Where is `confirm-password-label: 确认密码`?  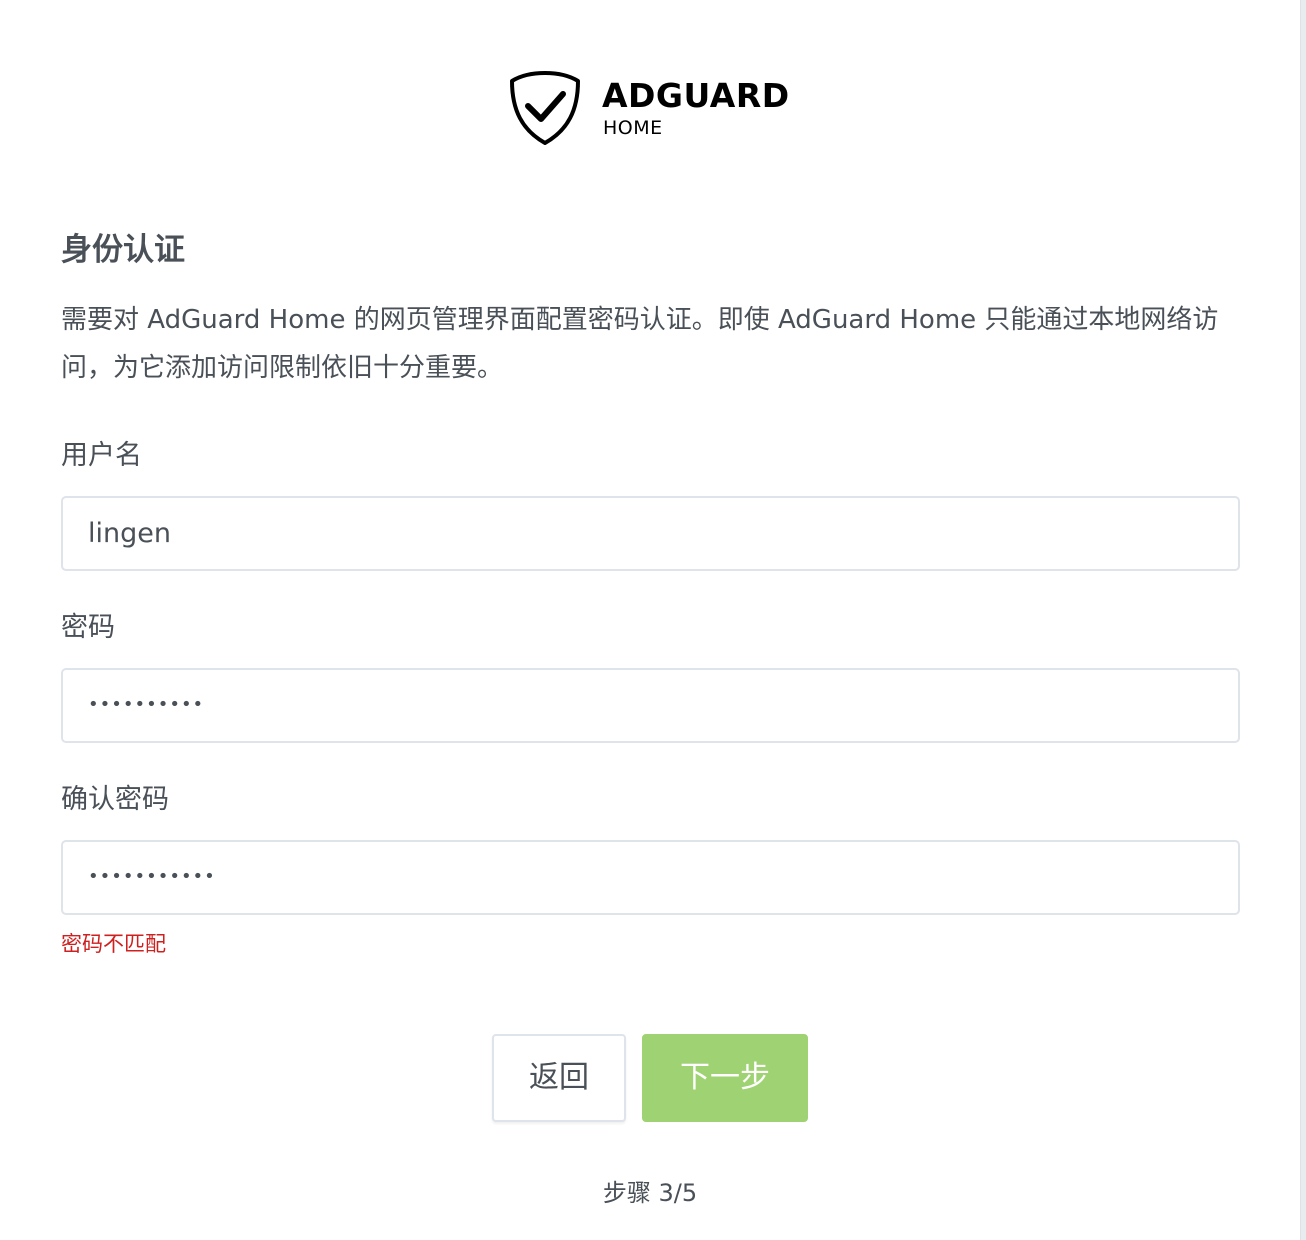
confirm-password-label: 确认密码 is located at coordinates (115, 799).